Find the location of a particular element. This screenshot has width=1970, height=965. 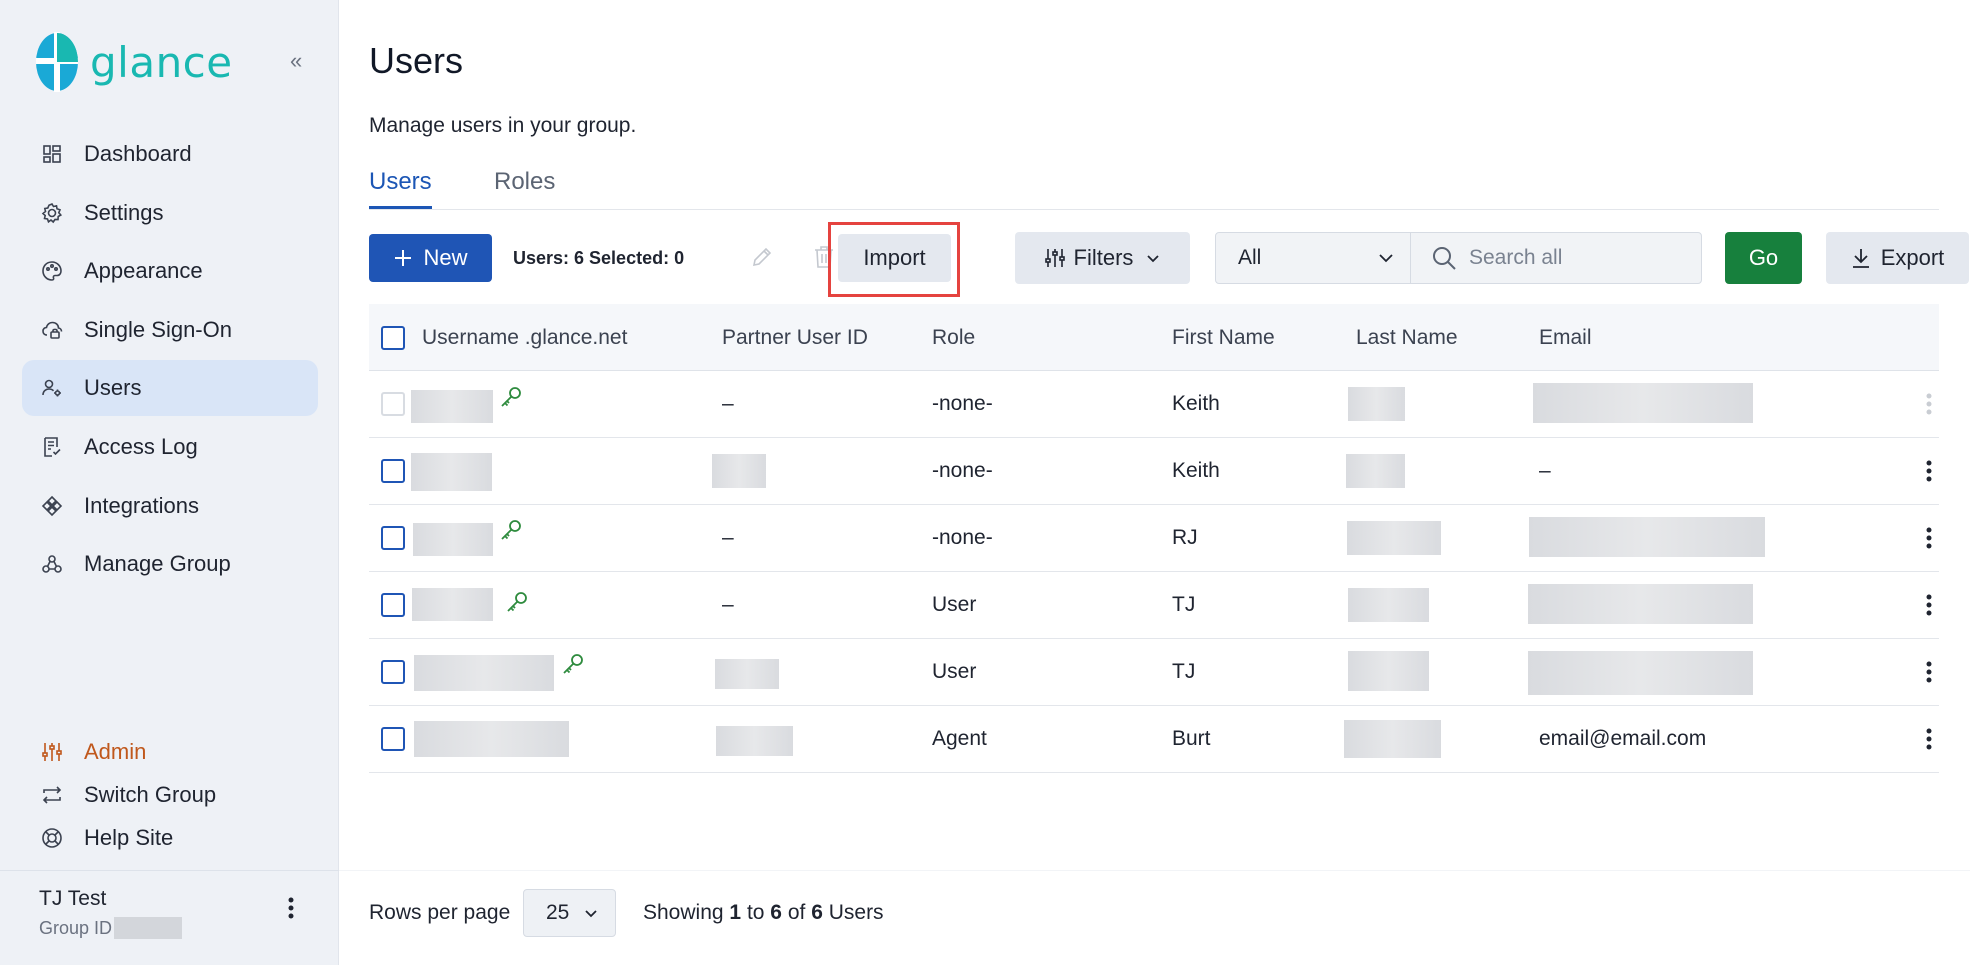

column-header-username: Username .glance.net is located at coordinates (524, 338).